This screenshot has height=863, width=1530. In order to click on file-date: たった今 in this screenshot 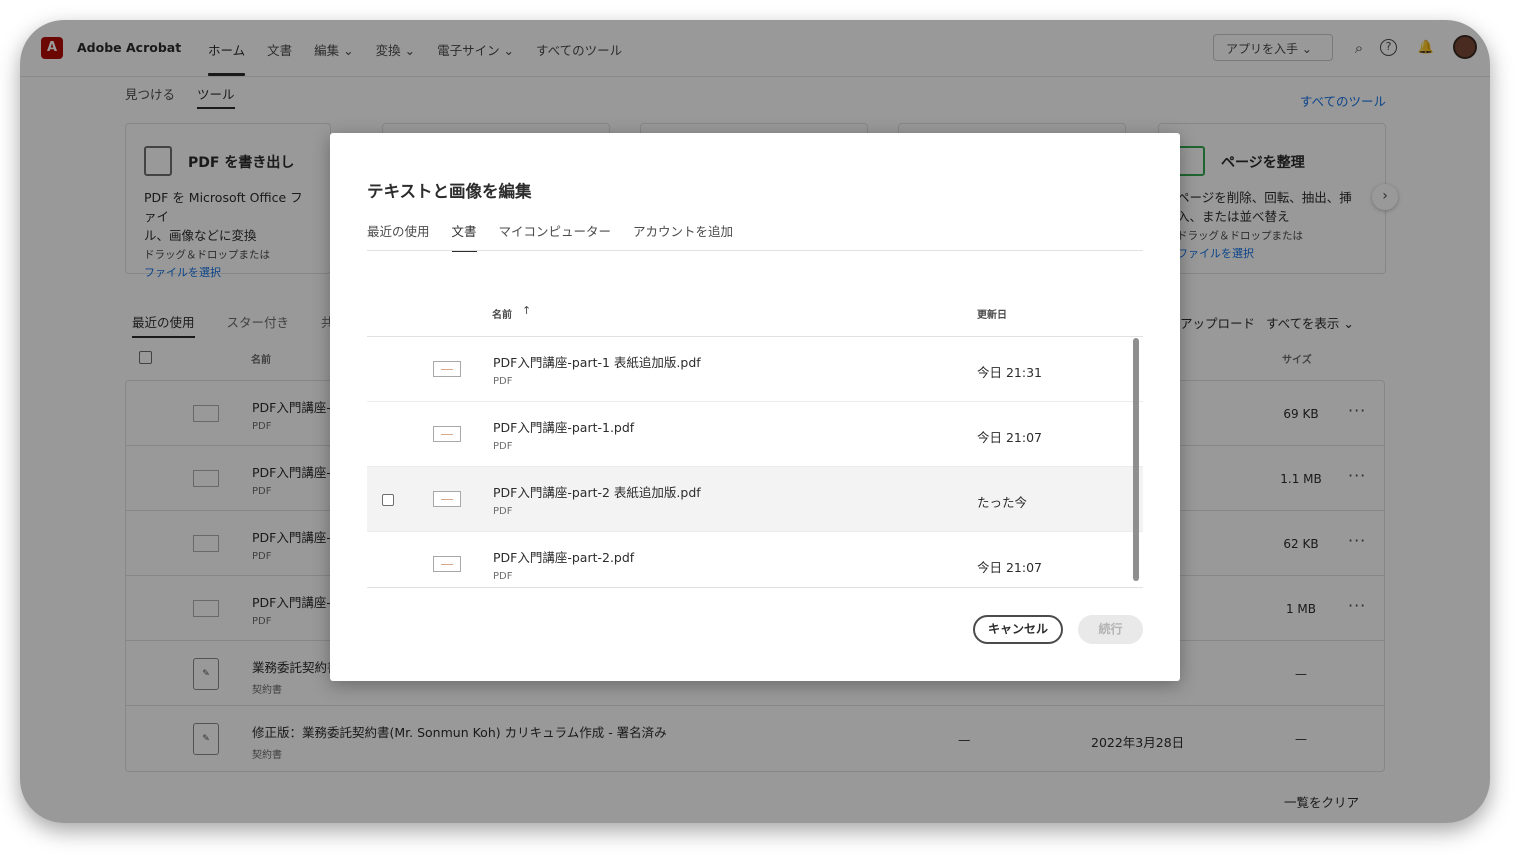, I will do `click(1002, 502)`.